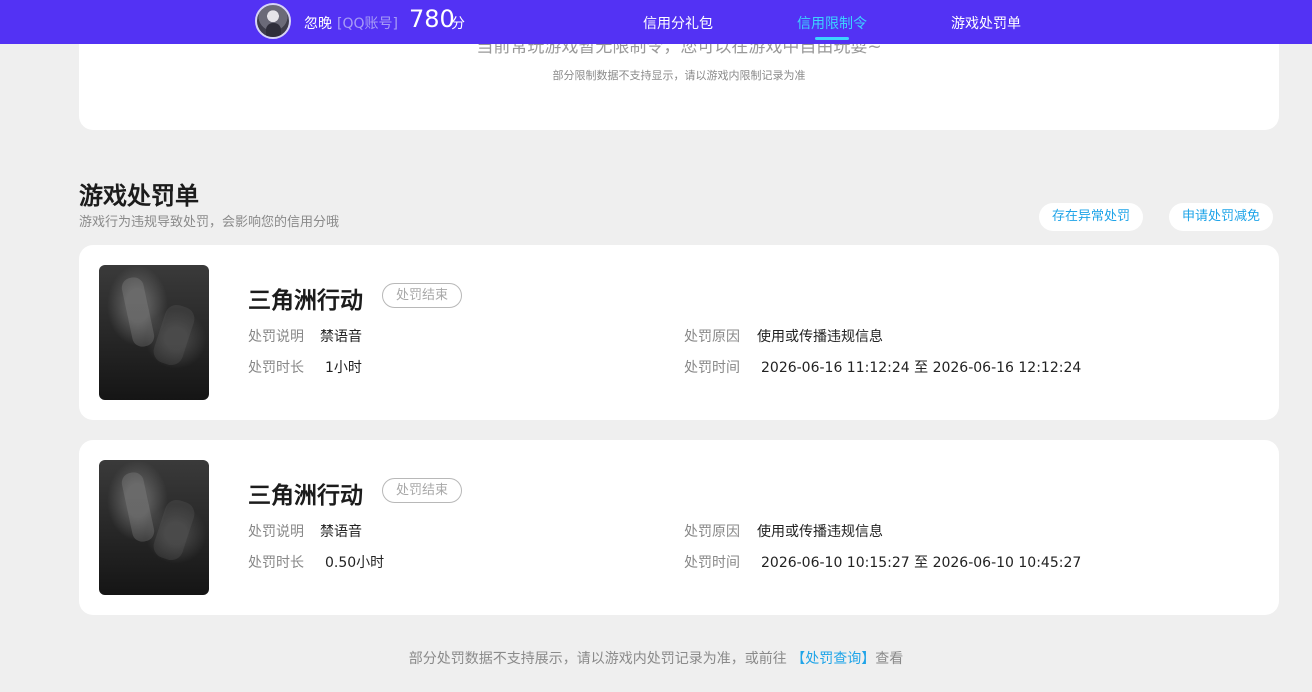  I want to click on footer-text-end: 查看, so click(889, 659).